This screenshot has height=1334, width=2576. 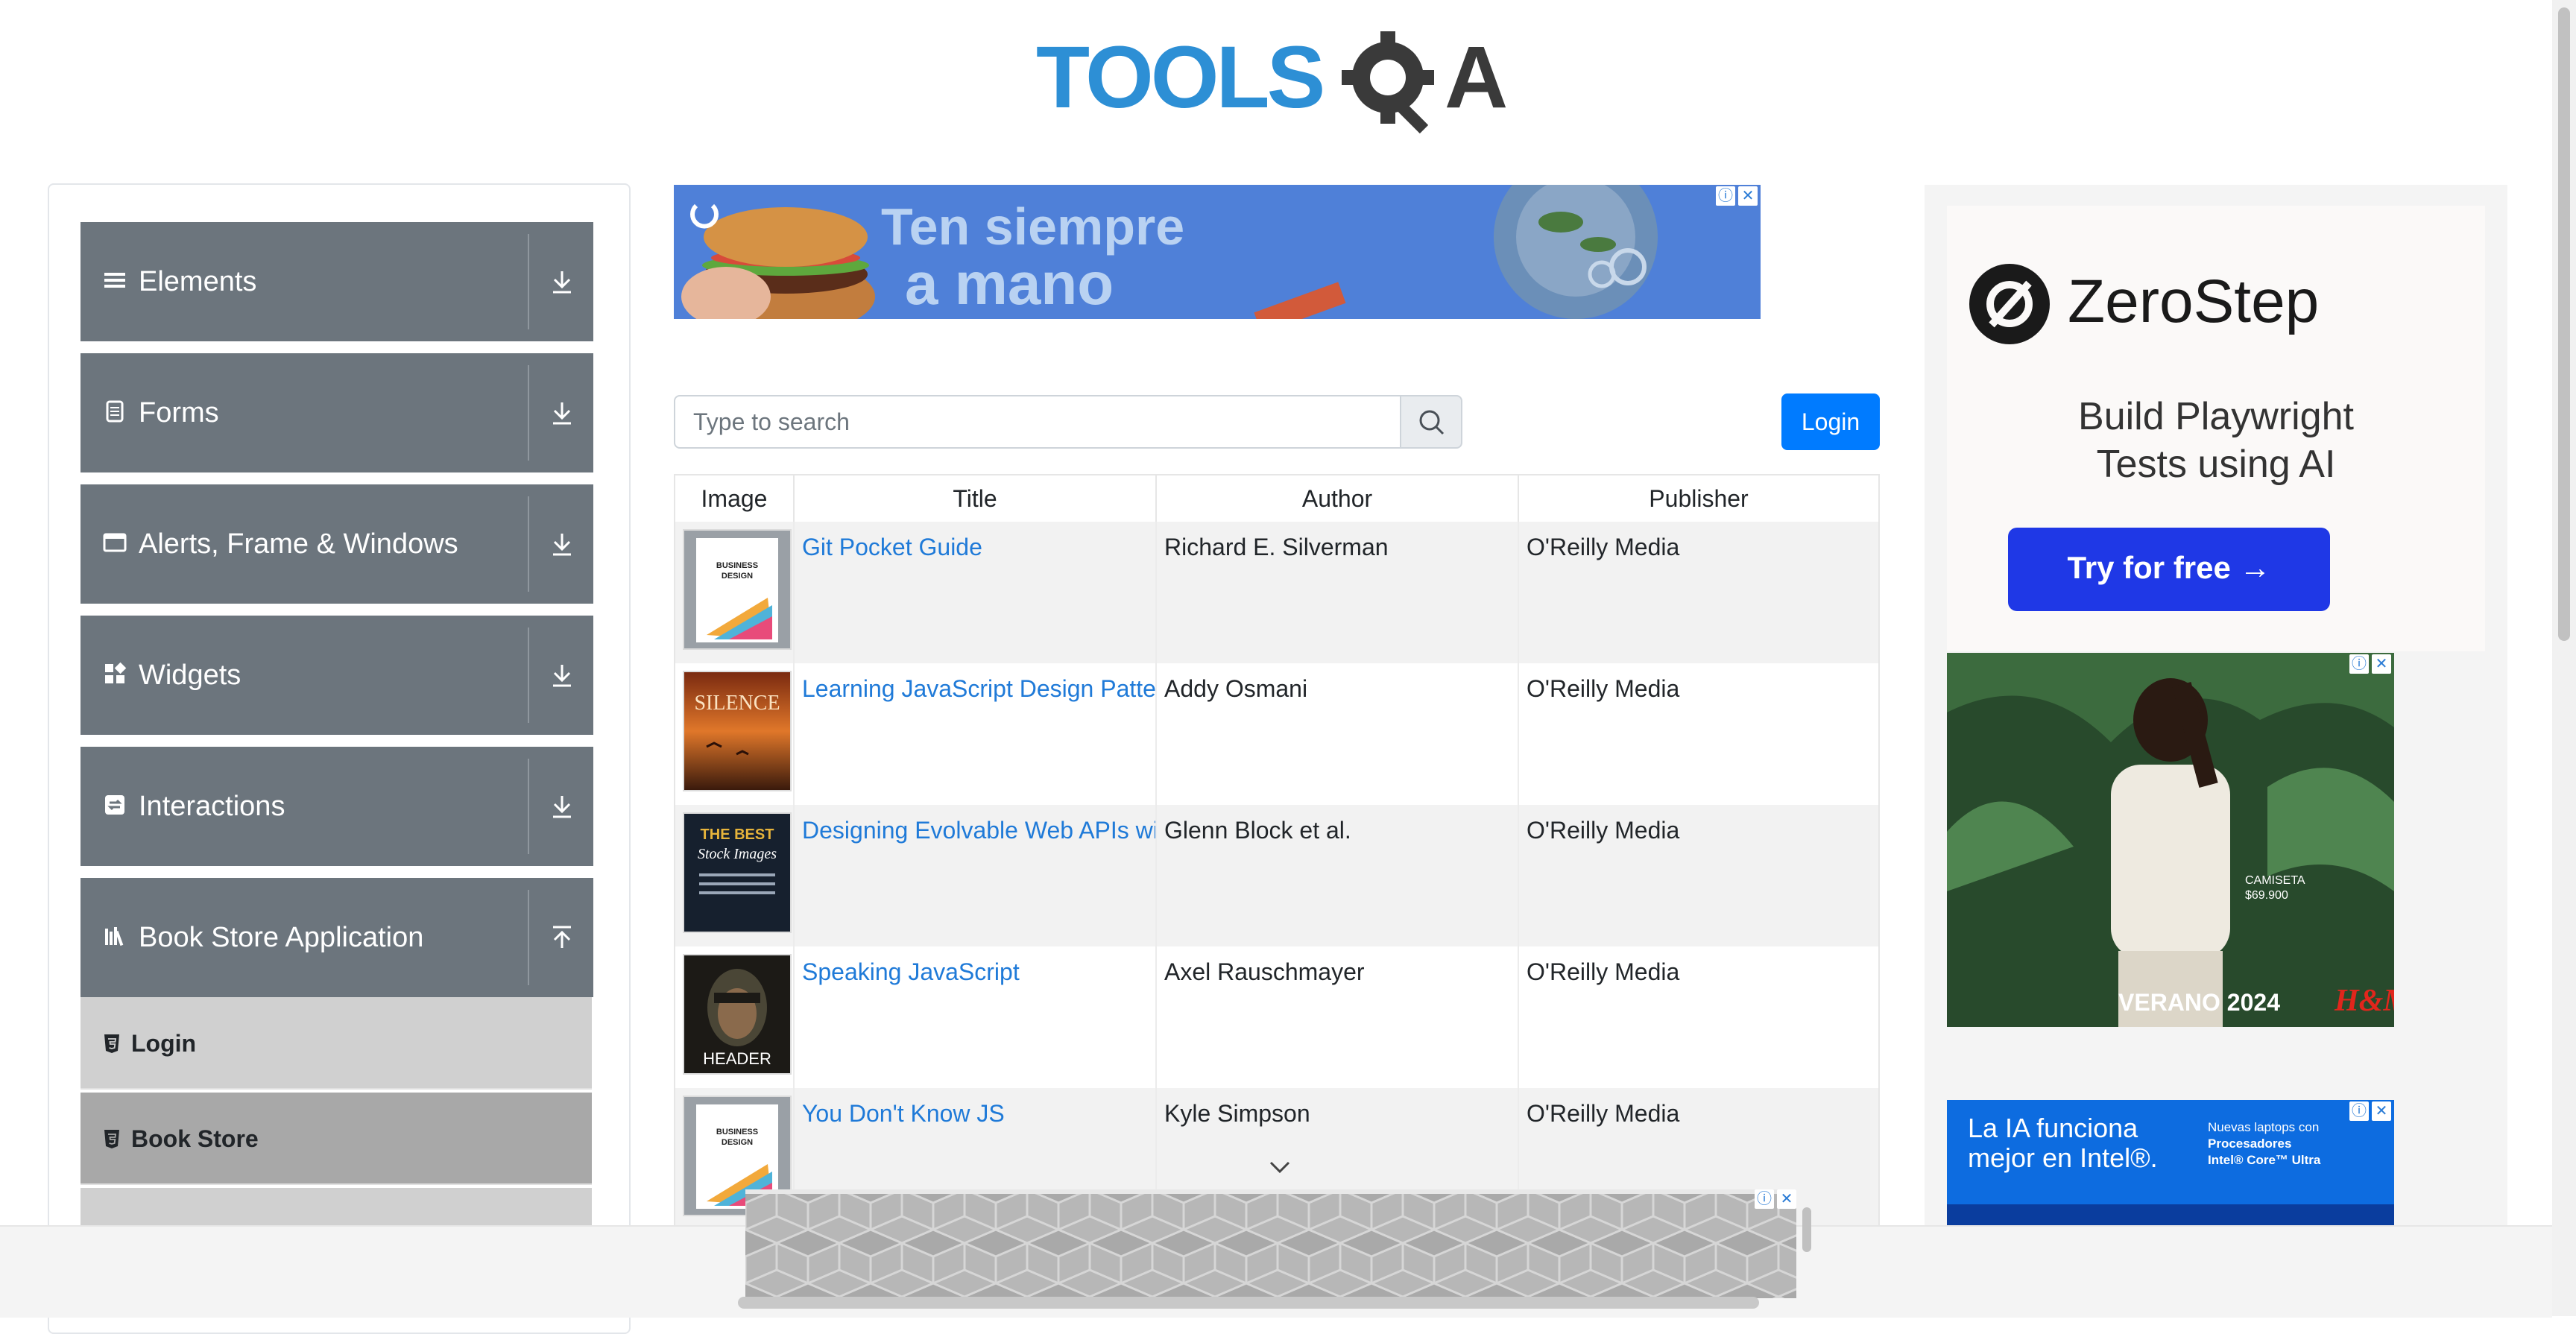 What do you see at coordinates (735, 499) in the screenshot?
I see `column-header-image: Image` at bounding box center [735, 499].